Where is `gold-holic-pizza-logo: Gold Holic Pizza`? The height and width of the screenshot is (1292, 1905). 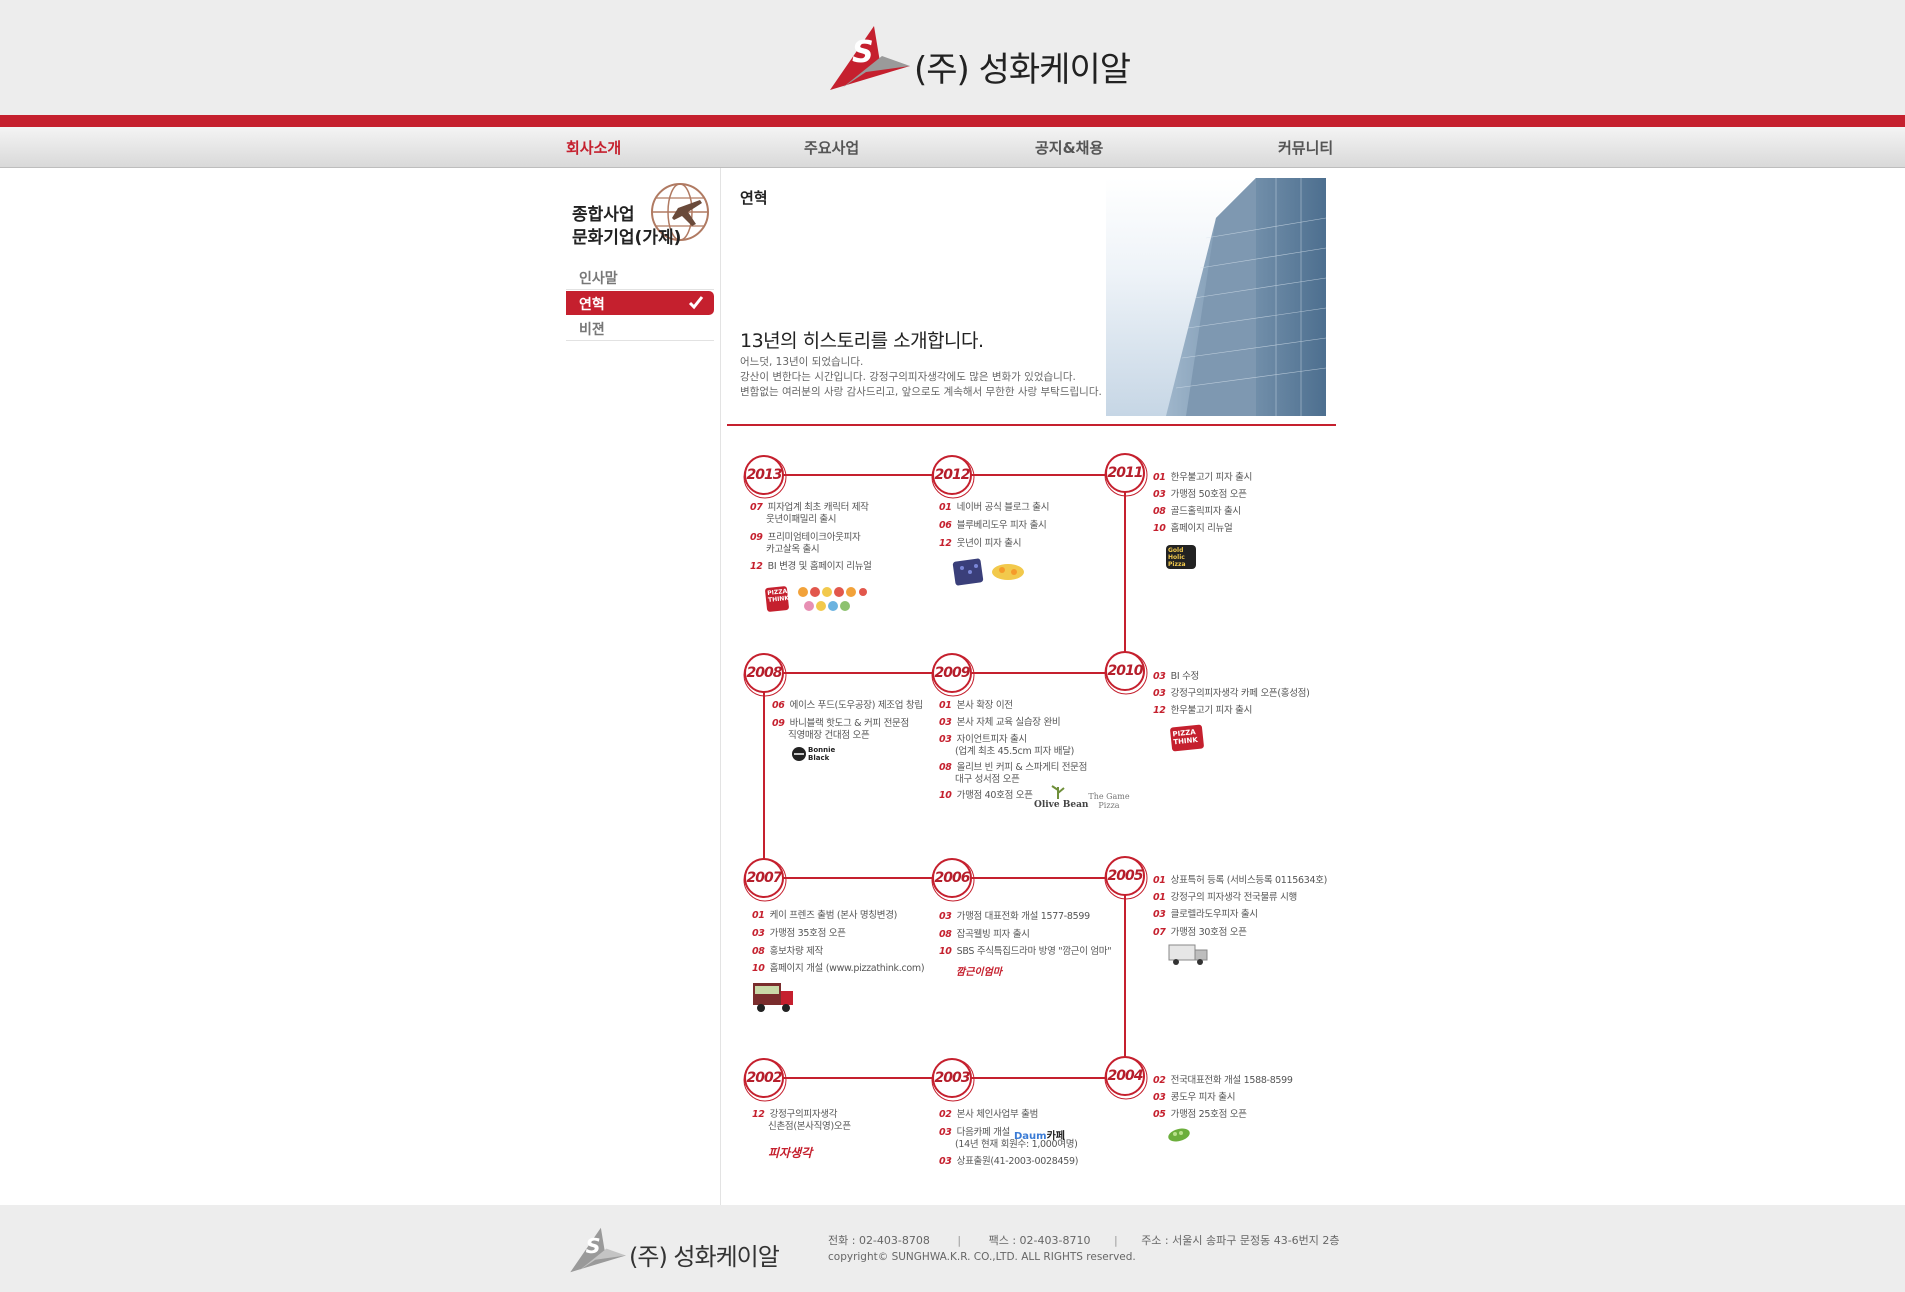
gold-holic-pizza-logo: Gold Holic Pizza is located at coordinates (1181, 557).